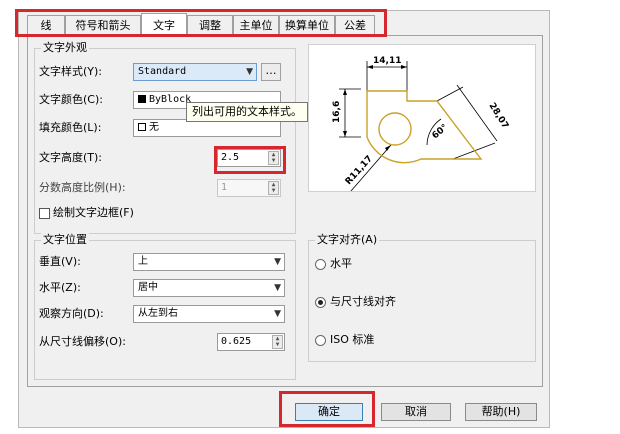 This screenshot has height=434, width=620. What do you see at coordinates (93, 212) in the screenshot?
I see `draw-frame-label: 绘制文字边框(F)` at bounding box center [93, 212].